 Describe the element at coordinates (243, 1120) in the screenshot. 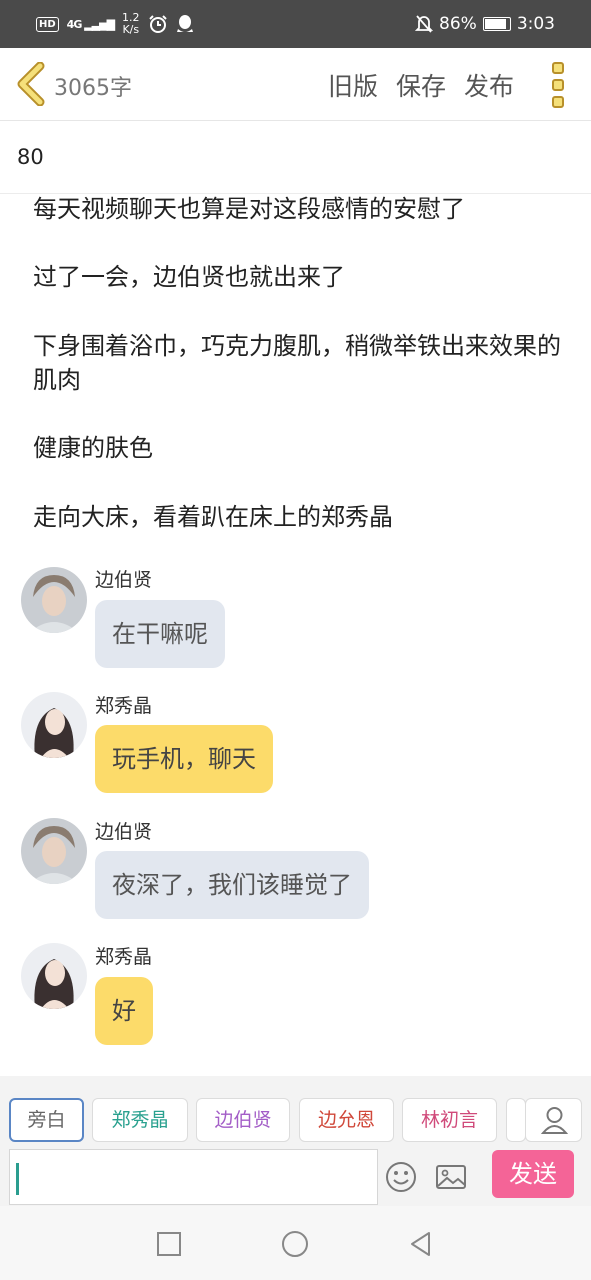

I see `character-chip: 边伯贤` at that location.